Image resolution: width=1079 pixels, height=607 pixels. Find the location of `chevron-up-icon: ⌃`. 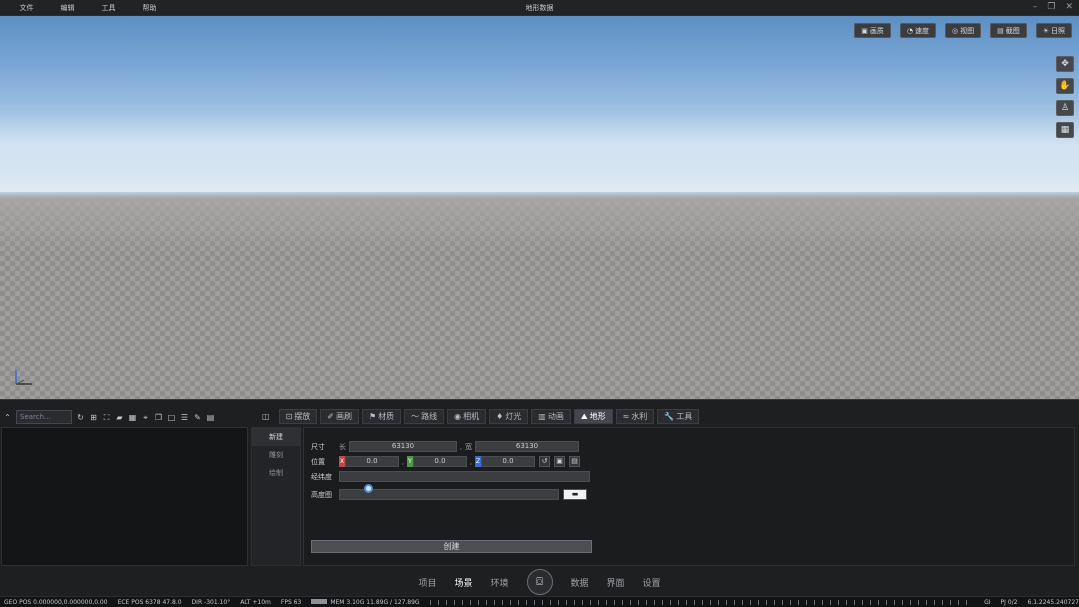

chevron-up-icon: ⌃ is located at coordinates (7, 417).